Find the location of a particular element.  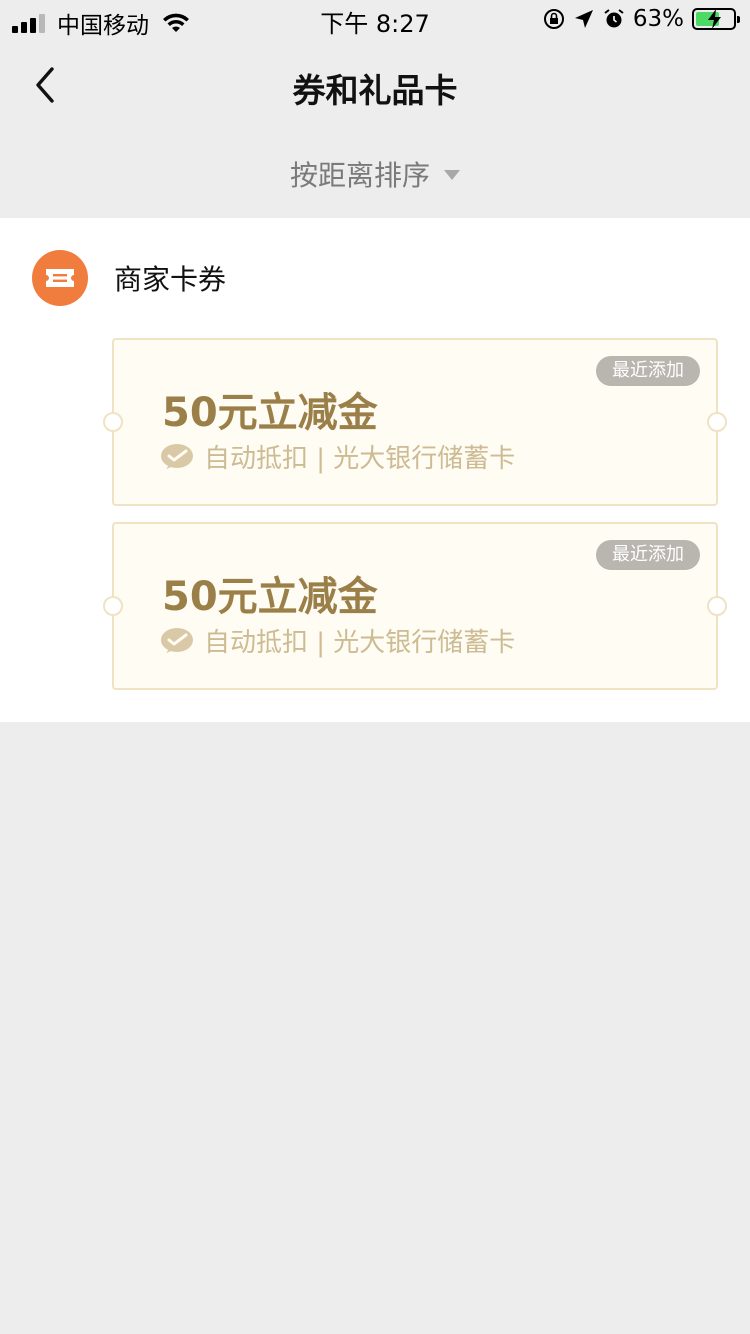

triangle-down-icon is located at coordinates (452, 175).